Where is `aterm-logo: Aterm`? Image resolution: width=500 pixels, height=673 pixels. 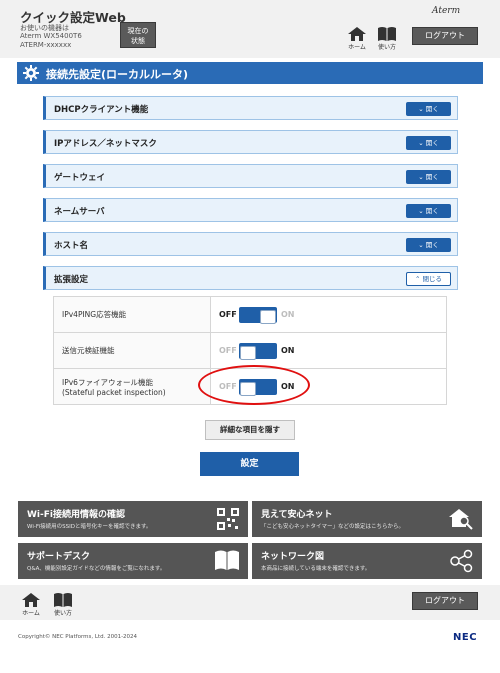
aterm-logo: Aterm is located at coordinates (446, 11).